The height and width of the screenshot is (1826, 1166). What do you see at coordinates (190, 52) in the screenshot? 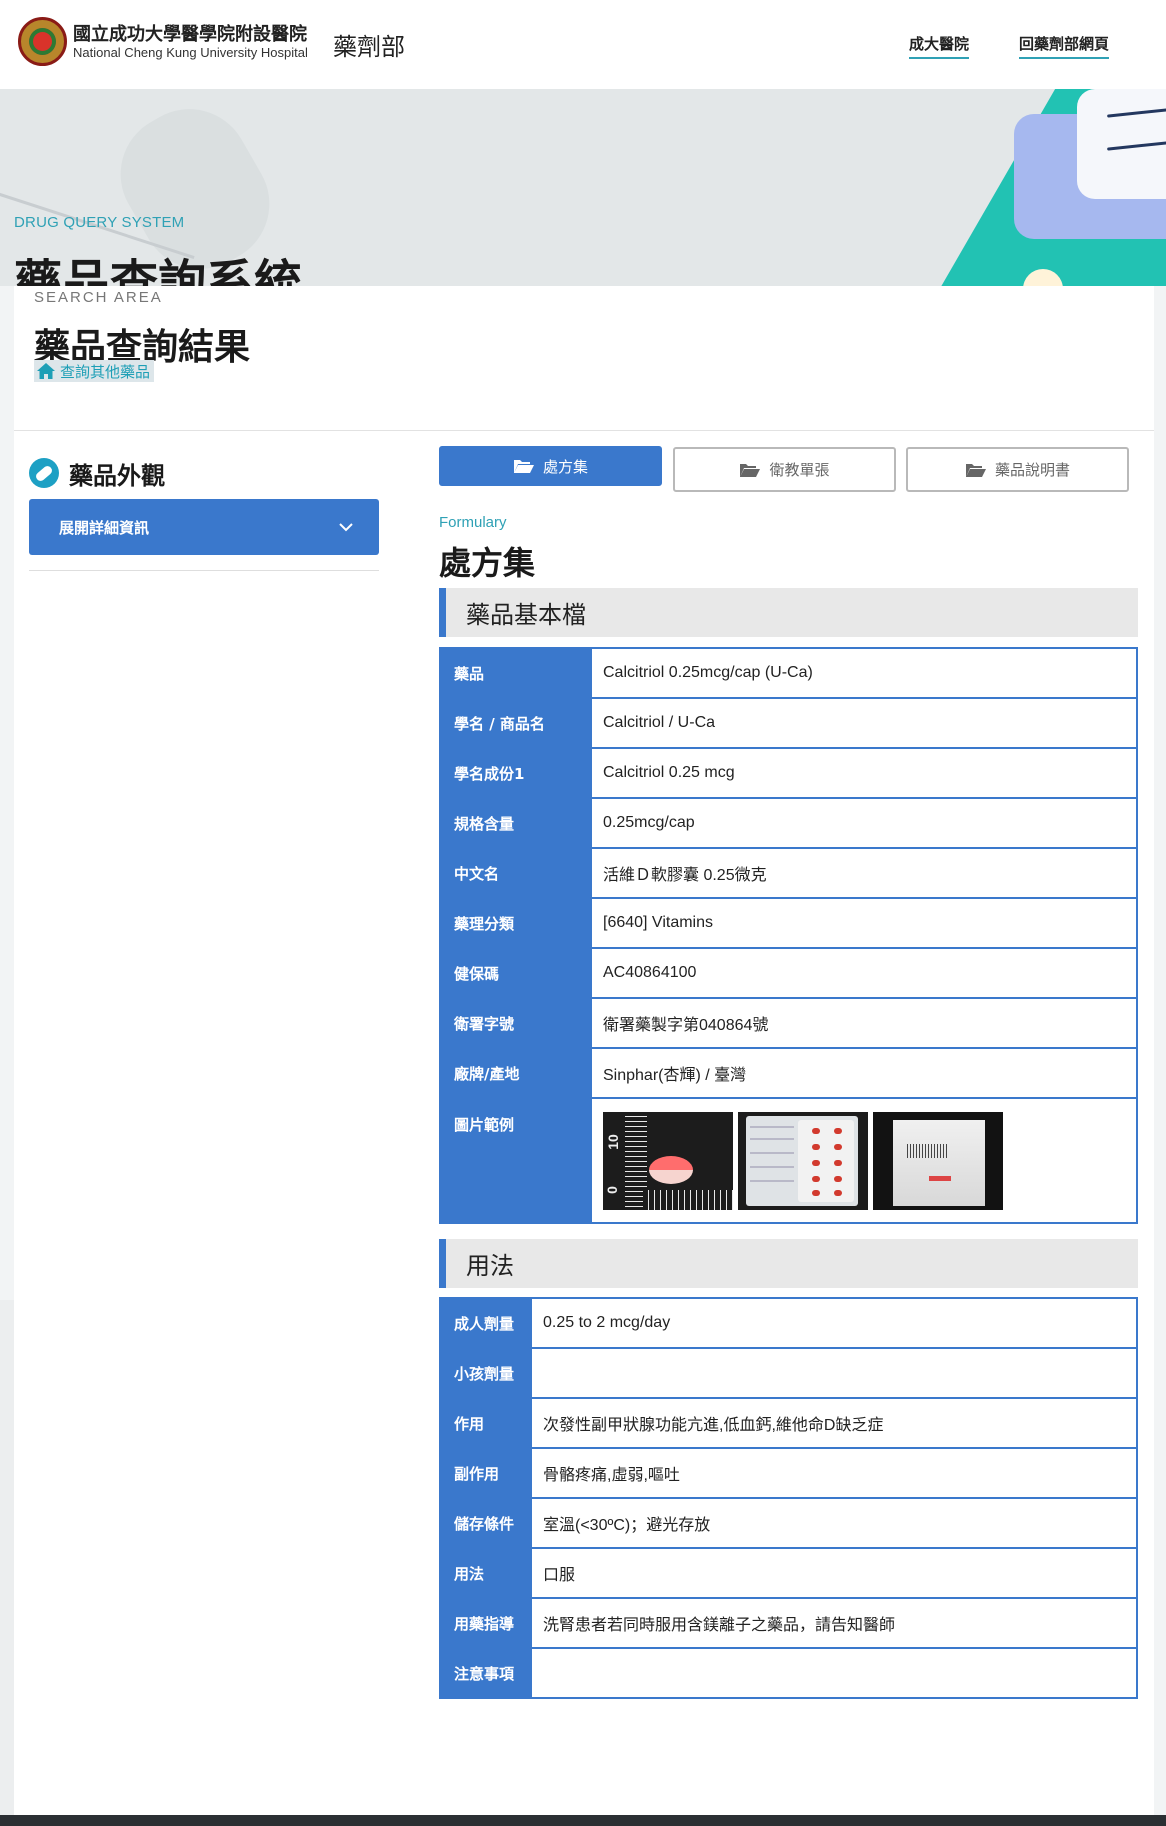
I see `hospital-name-en: National Cheng Kung University Hospital` at bounding box center [190, 52].